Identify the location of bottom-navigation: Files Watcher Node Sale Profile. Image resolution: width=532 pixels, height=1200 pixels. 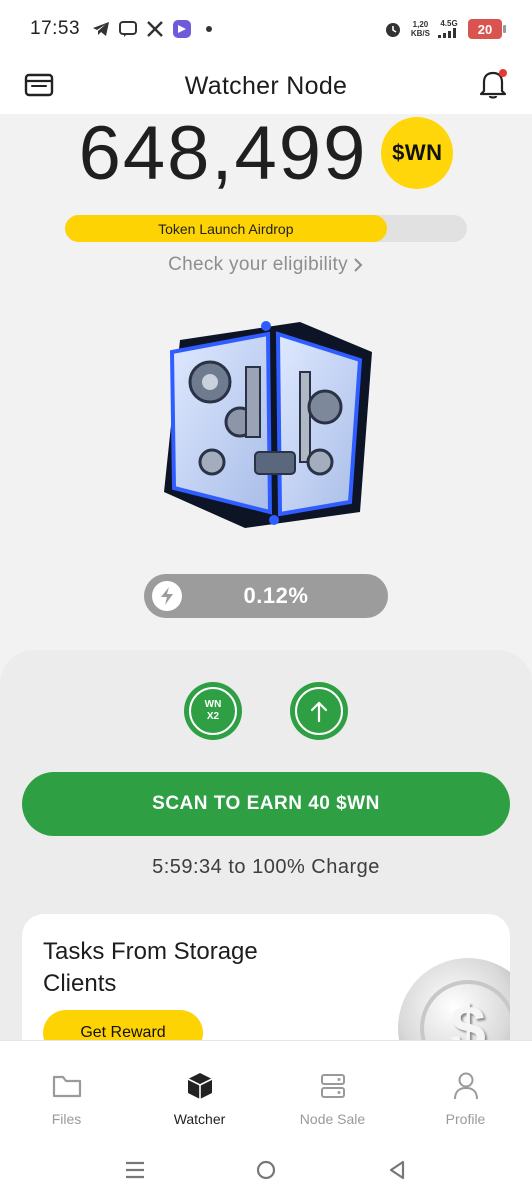
(266, 1090).